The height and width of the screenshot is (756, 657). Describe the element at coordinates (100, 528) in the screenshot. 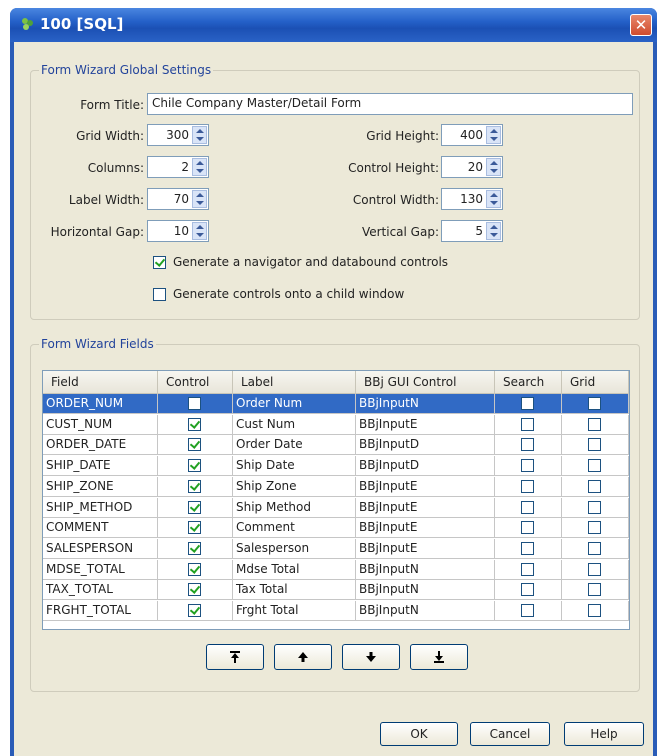

I see `cell-field: COMMENT` at that location.